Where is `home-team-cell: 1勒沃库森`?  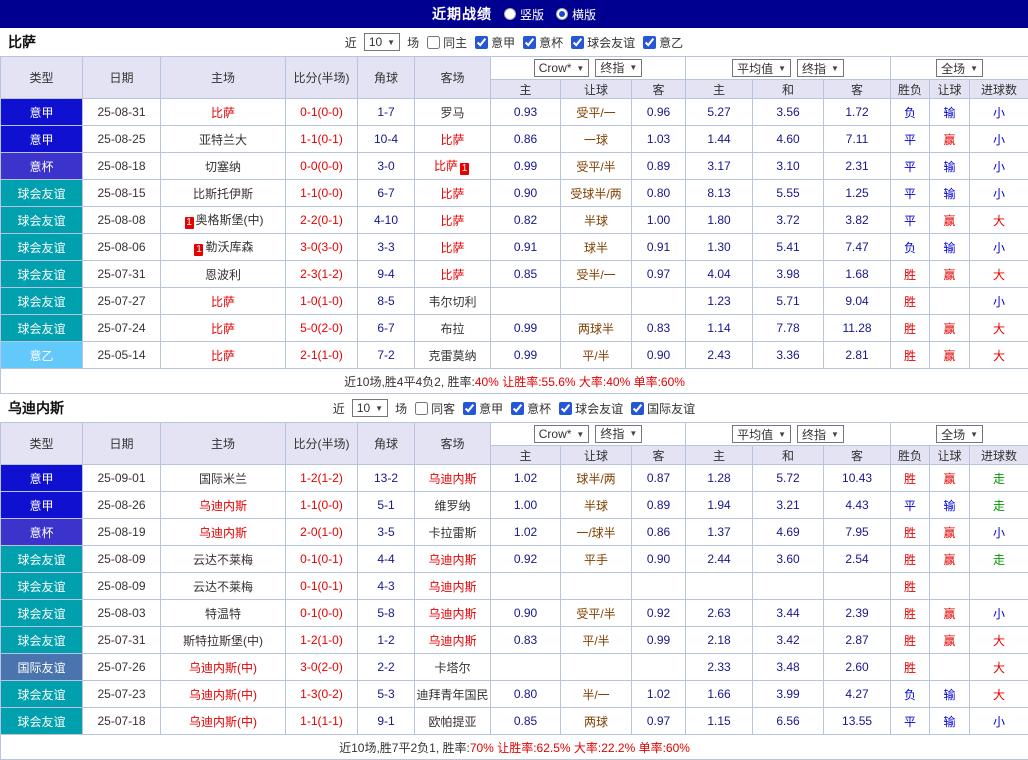
home-team-cell: 1勒沃库森 is located at coordinates (223, 247).